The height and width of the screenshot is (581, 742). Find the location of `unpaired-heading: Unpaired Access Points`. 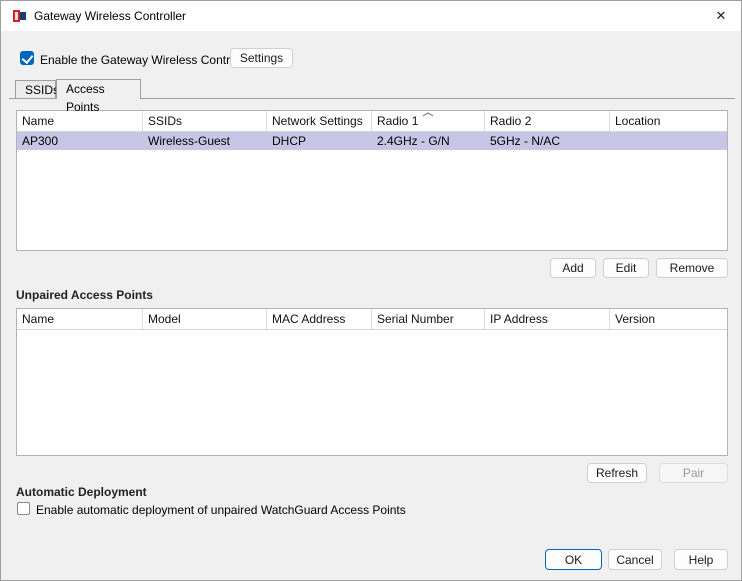

unpaired-heading: Unpaired Access Points is located at coordinates (84, 295).